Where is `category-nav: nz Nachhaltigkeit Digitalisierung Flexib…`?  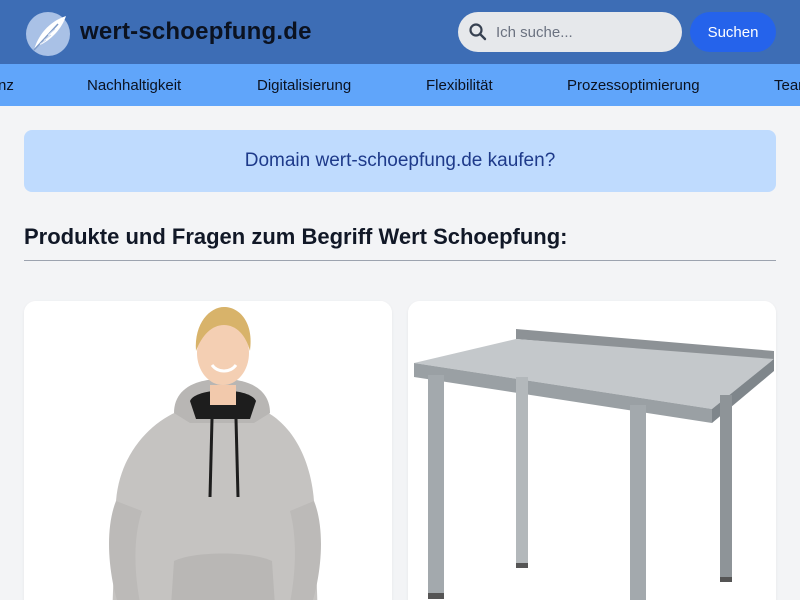
category-nav: nz Nachhaltigkeit Digitalisierung Flexib… is located at coordinates (400, 85).